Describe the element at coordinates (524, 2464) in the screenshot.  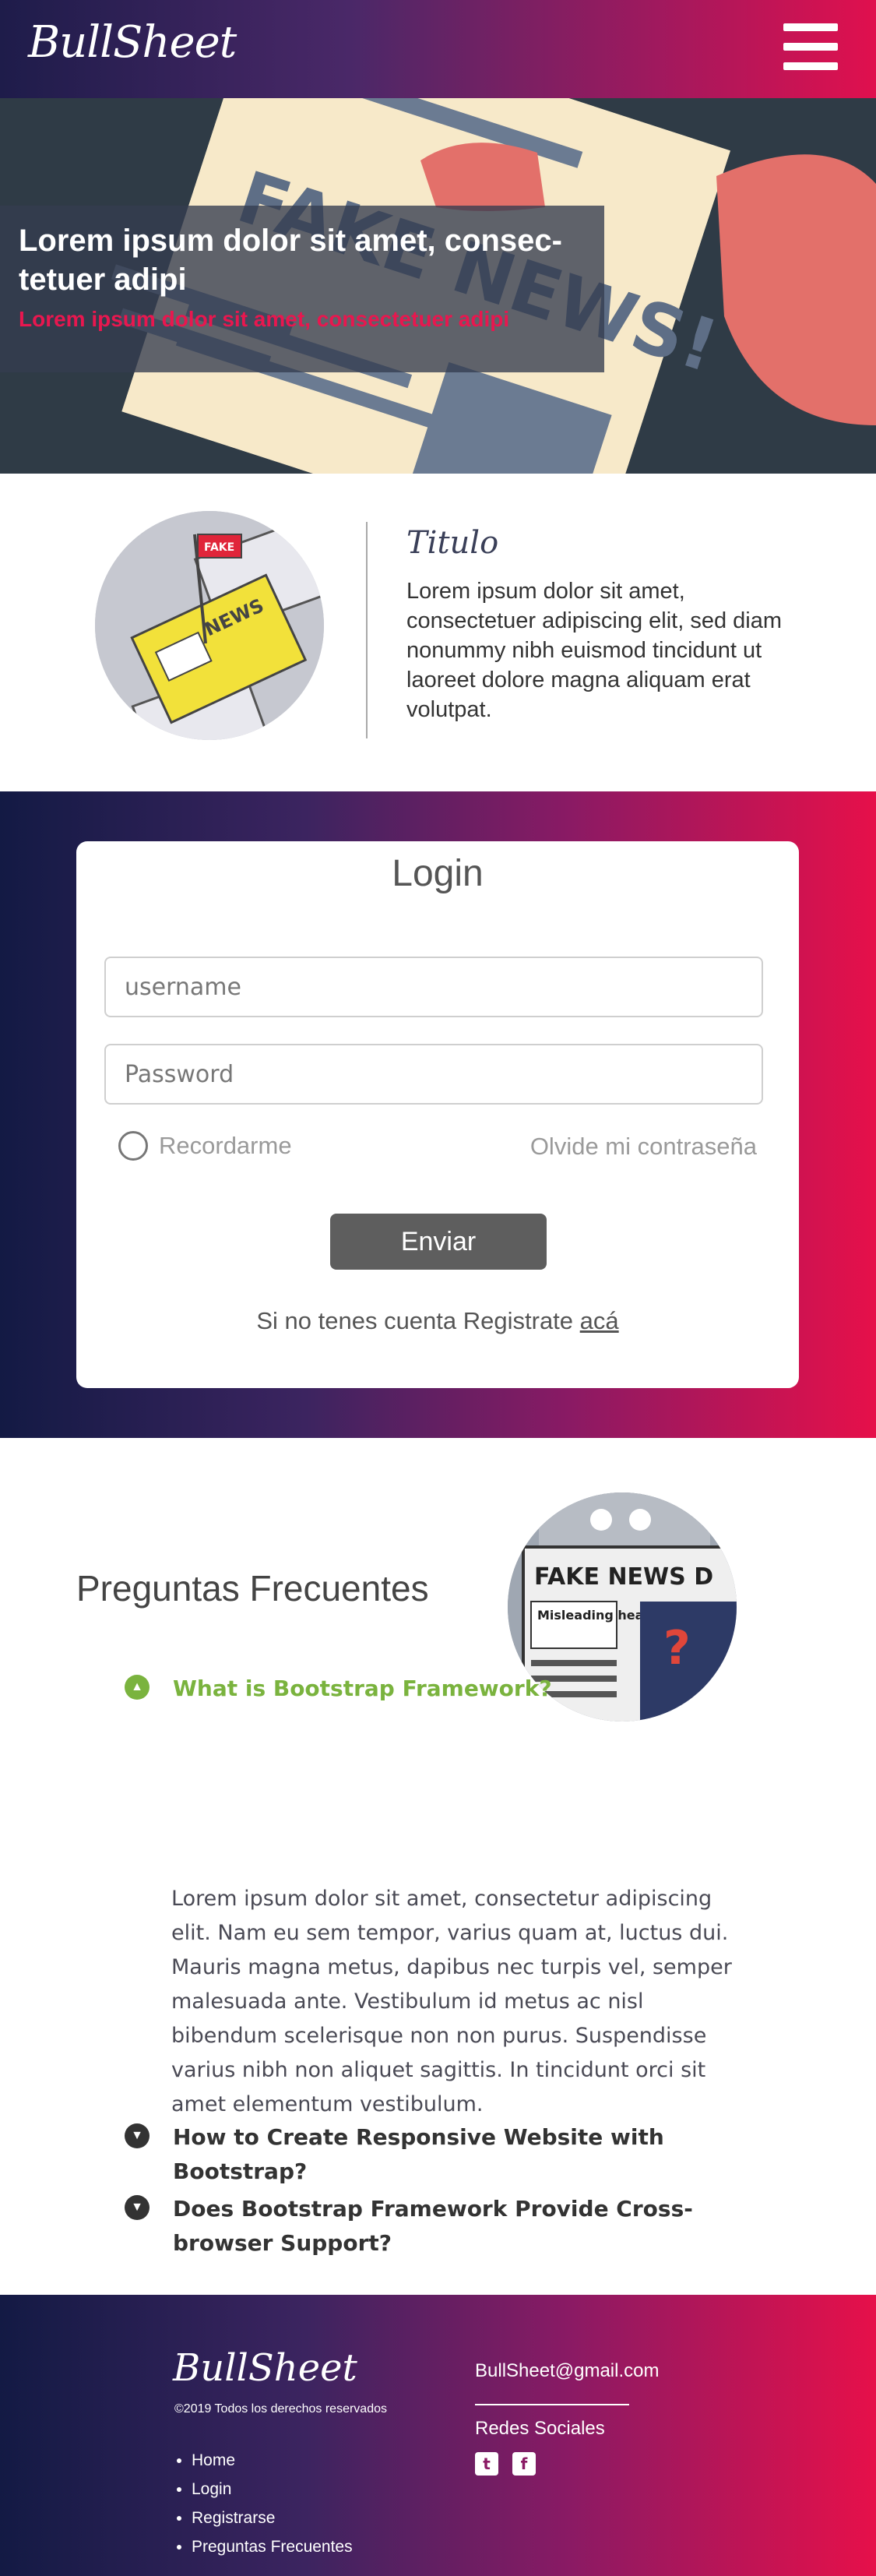
I see `facebook-icon: f` at that location.